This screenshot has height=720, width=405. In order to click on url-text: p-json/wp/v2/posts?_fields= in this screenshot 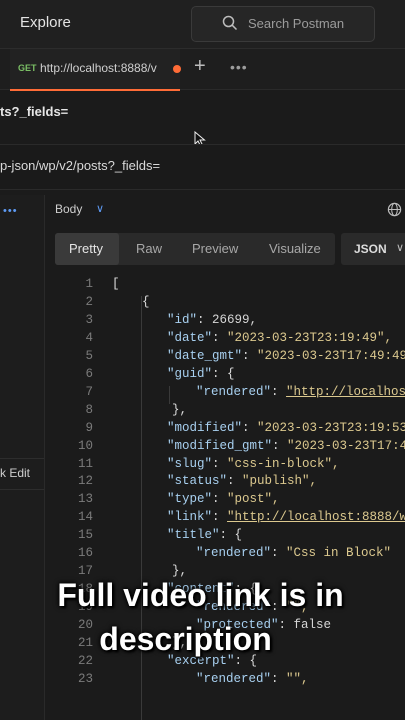, I will do `click(80, 165)`.